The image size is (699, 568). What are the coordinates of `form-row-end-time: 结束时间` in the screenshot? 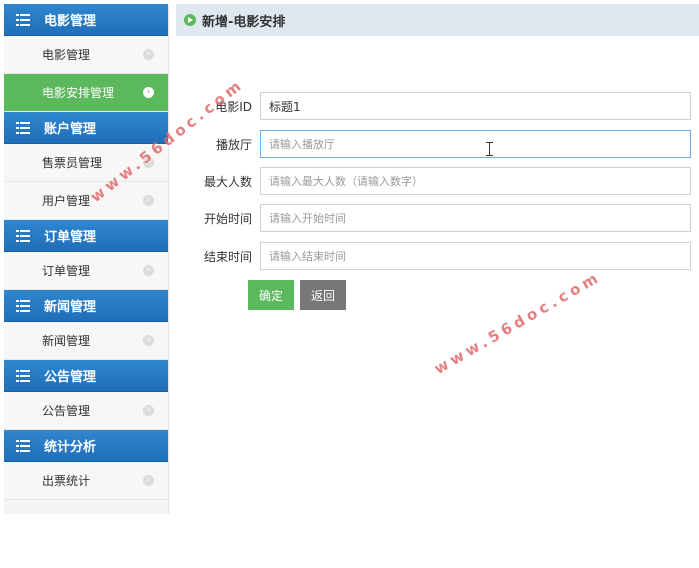 It's located at (433, 256).